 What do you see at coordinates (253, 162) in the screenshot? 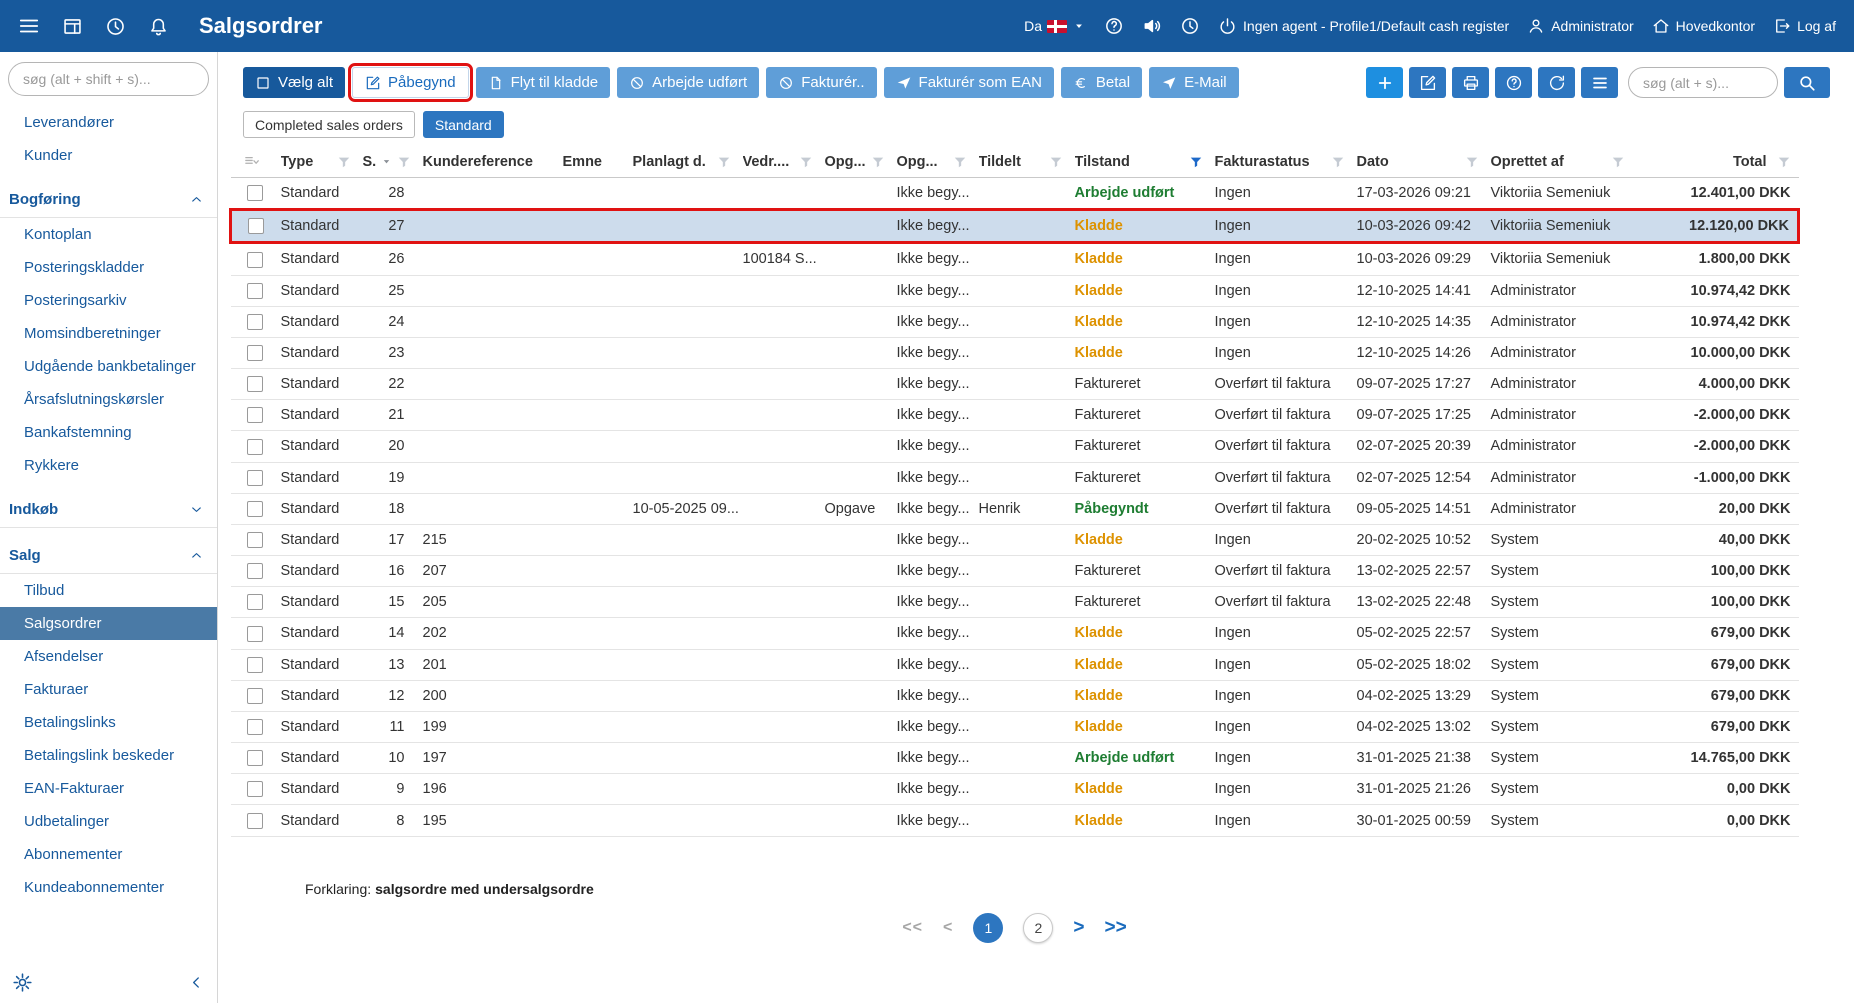
I see `column-select` at bounding box center [253, 162].